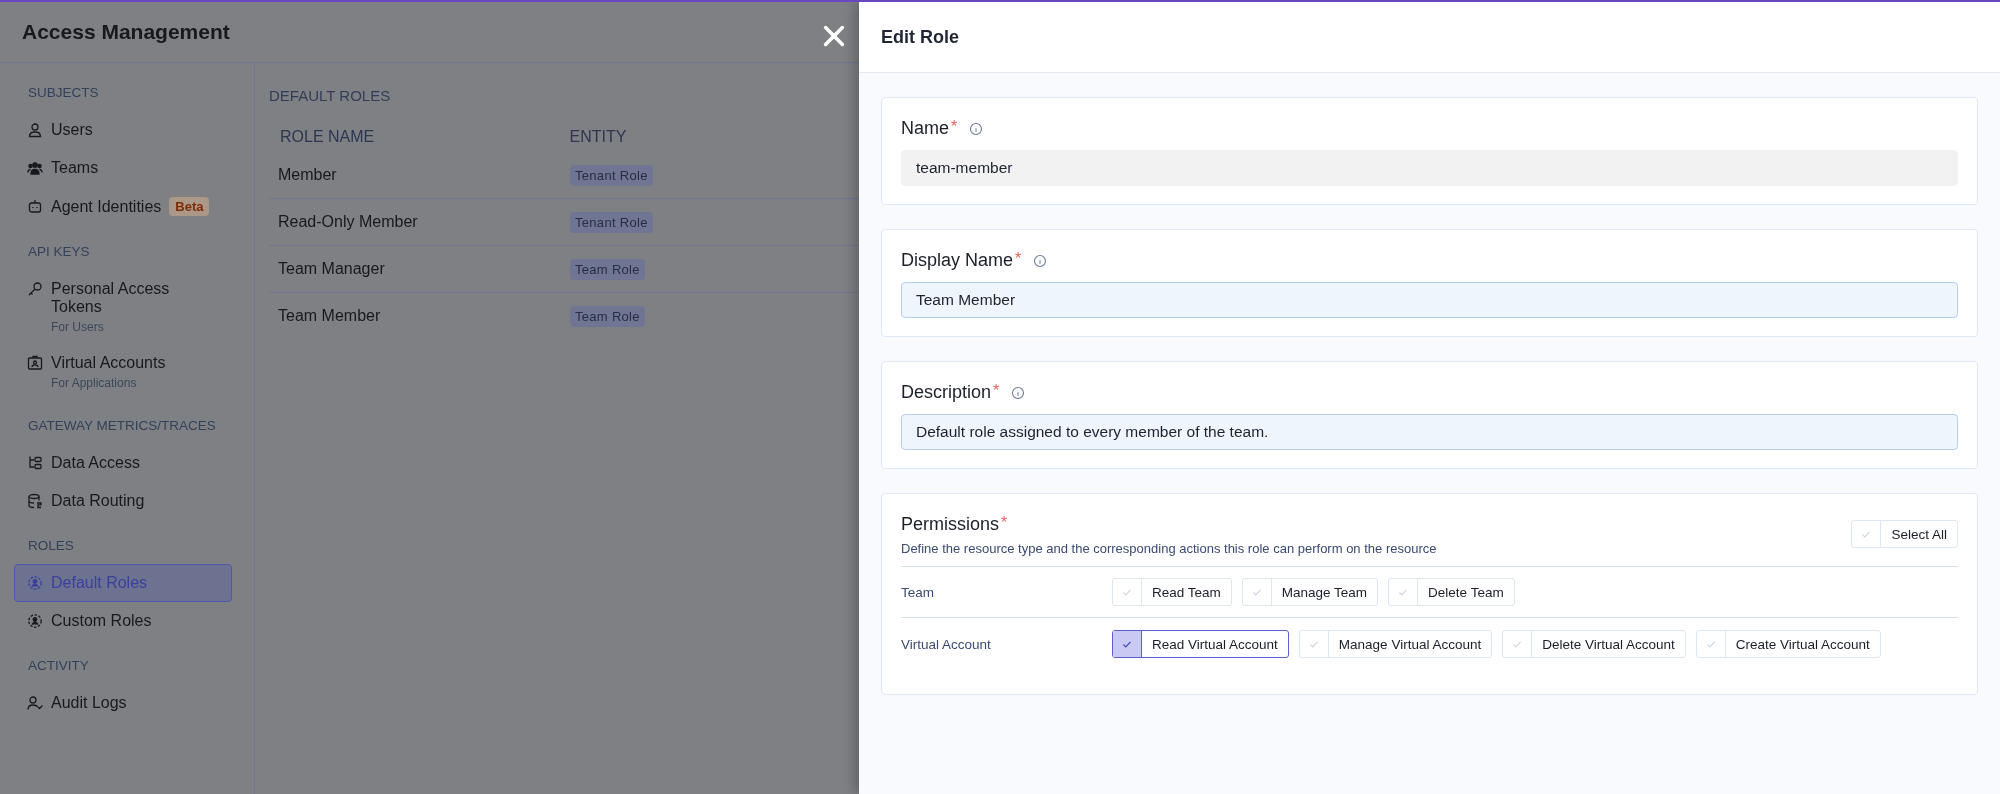  What do you see at coordinates (123, 168) in the screenshot?
I see `sidebar-item: Teams` at bounding box center [123, 168].